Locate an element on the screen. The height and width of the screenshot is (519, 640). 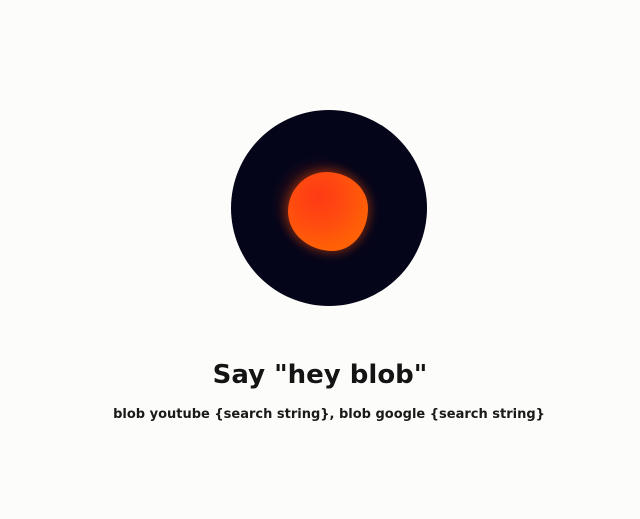
blob-indicator is located at coordinates (328, 211).